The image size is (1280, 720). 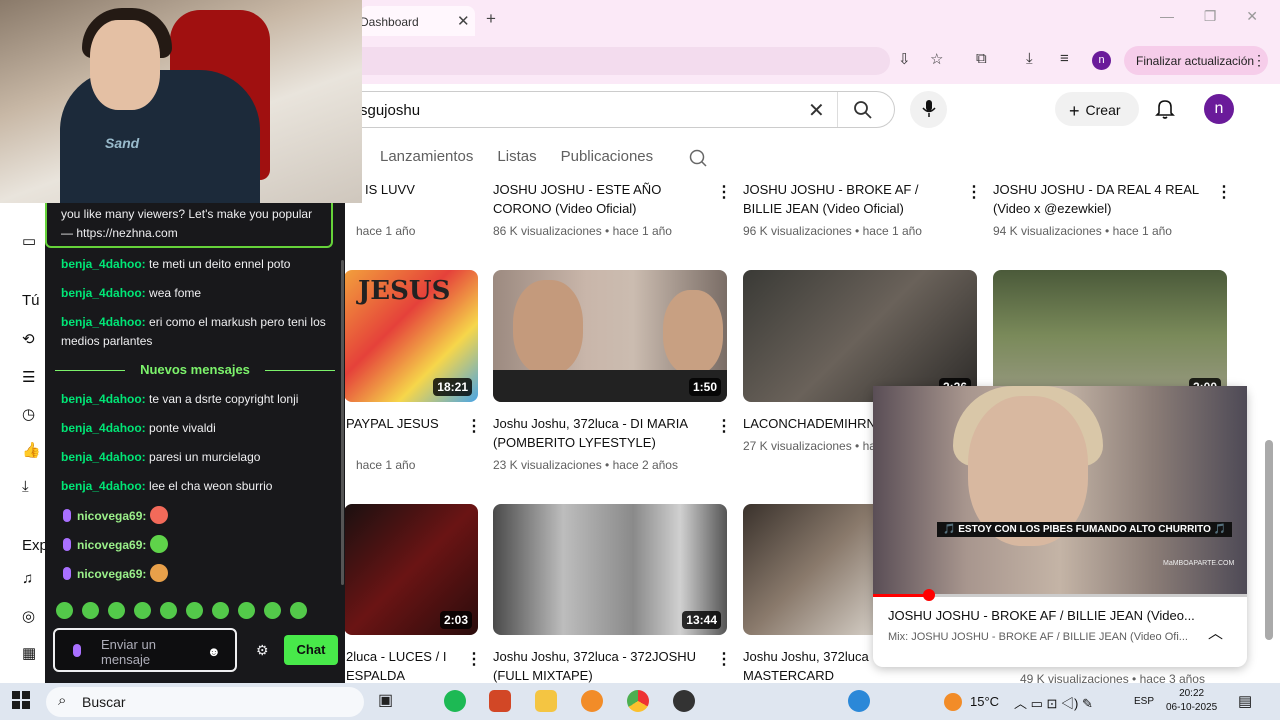 I want to click on maximize-icon: ❐, so click(x=1210, y=16).